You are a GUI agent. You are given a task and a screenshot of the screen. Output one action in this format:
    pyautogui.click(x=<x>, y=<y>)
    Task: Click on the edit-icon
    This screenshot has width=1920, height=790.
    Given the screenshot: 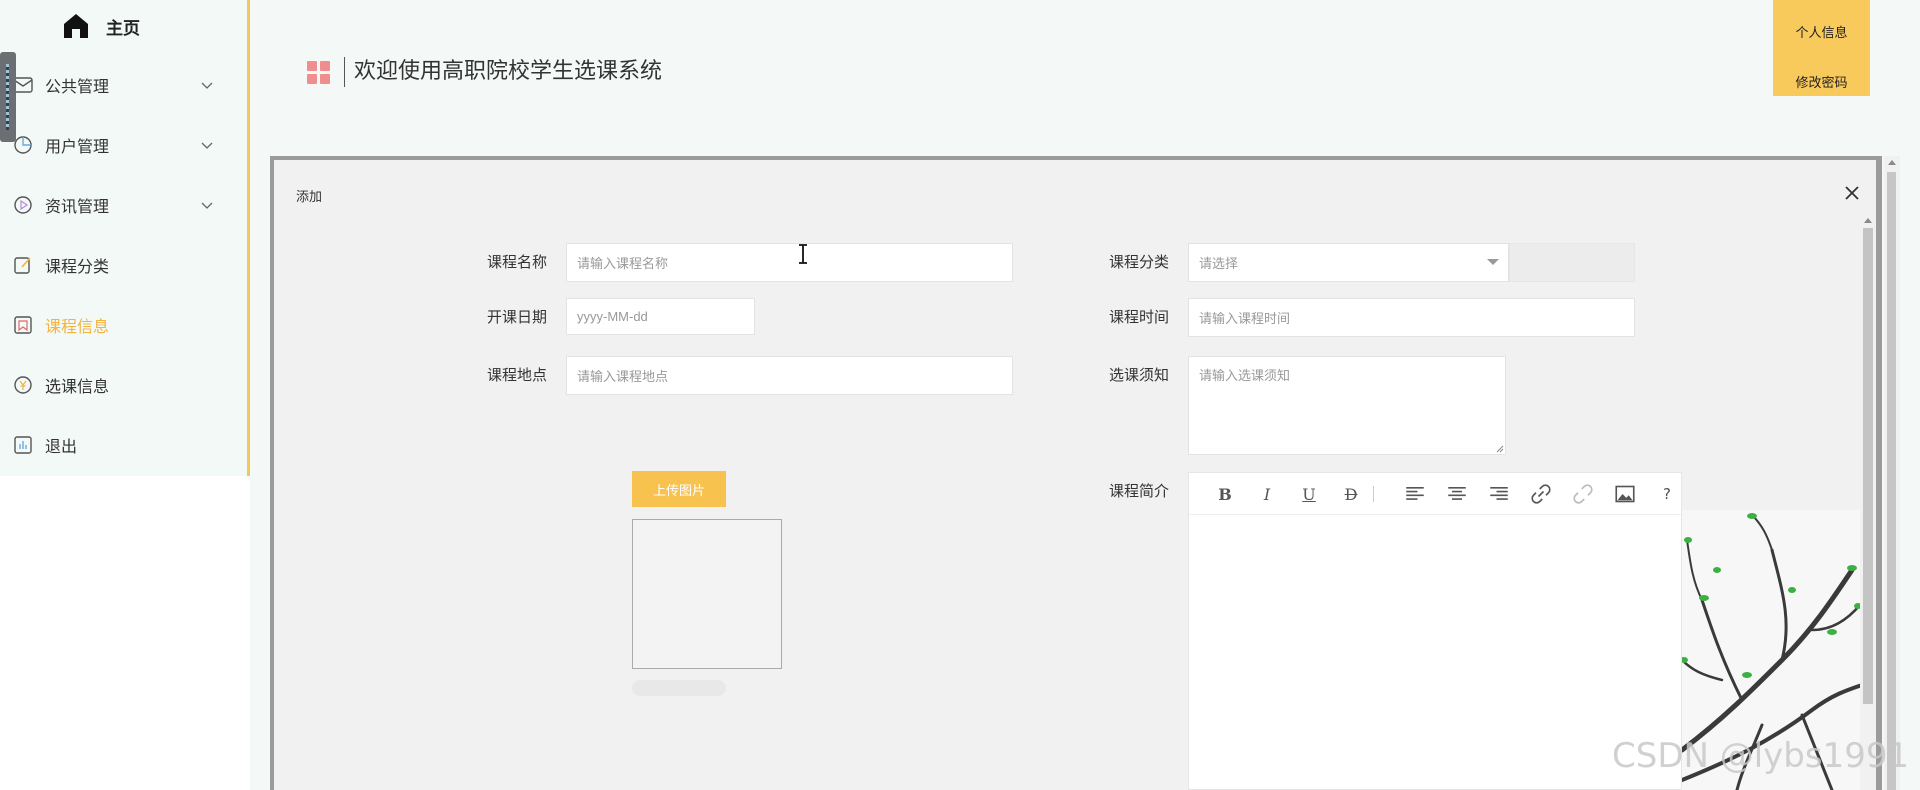 What is the action you would take?
    pyautogui.click(x=23, y=265)
    